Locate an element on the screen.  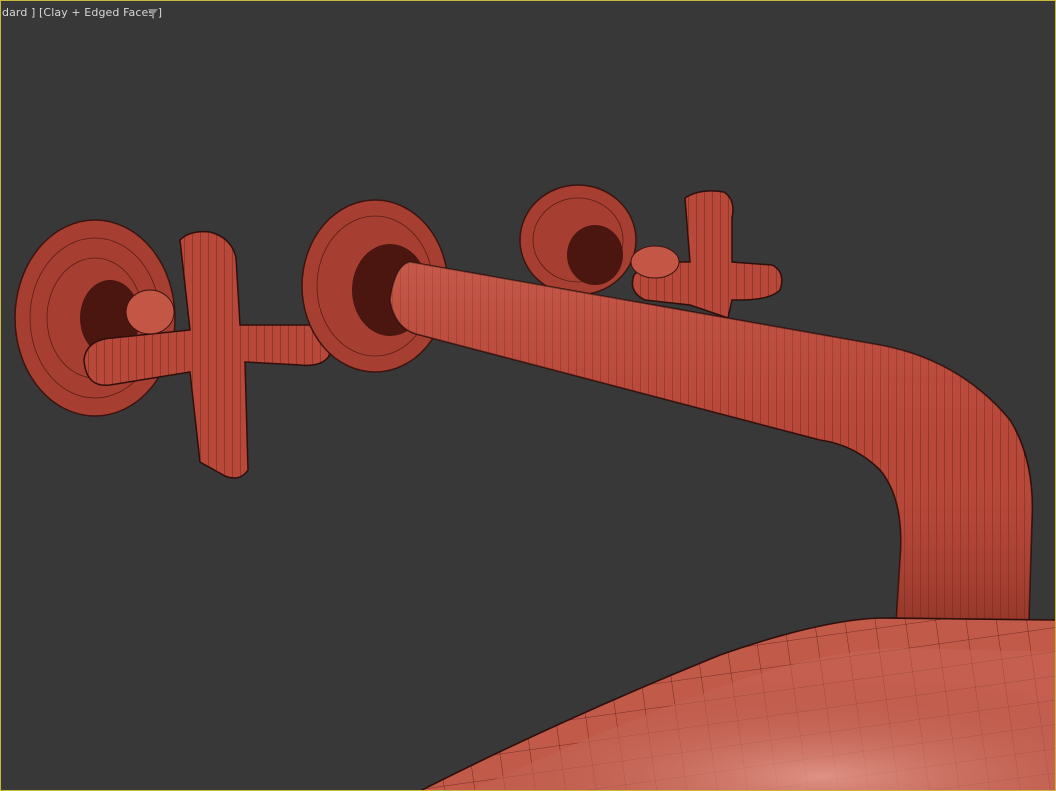
right-rosette is located at coordinates (578, 240).